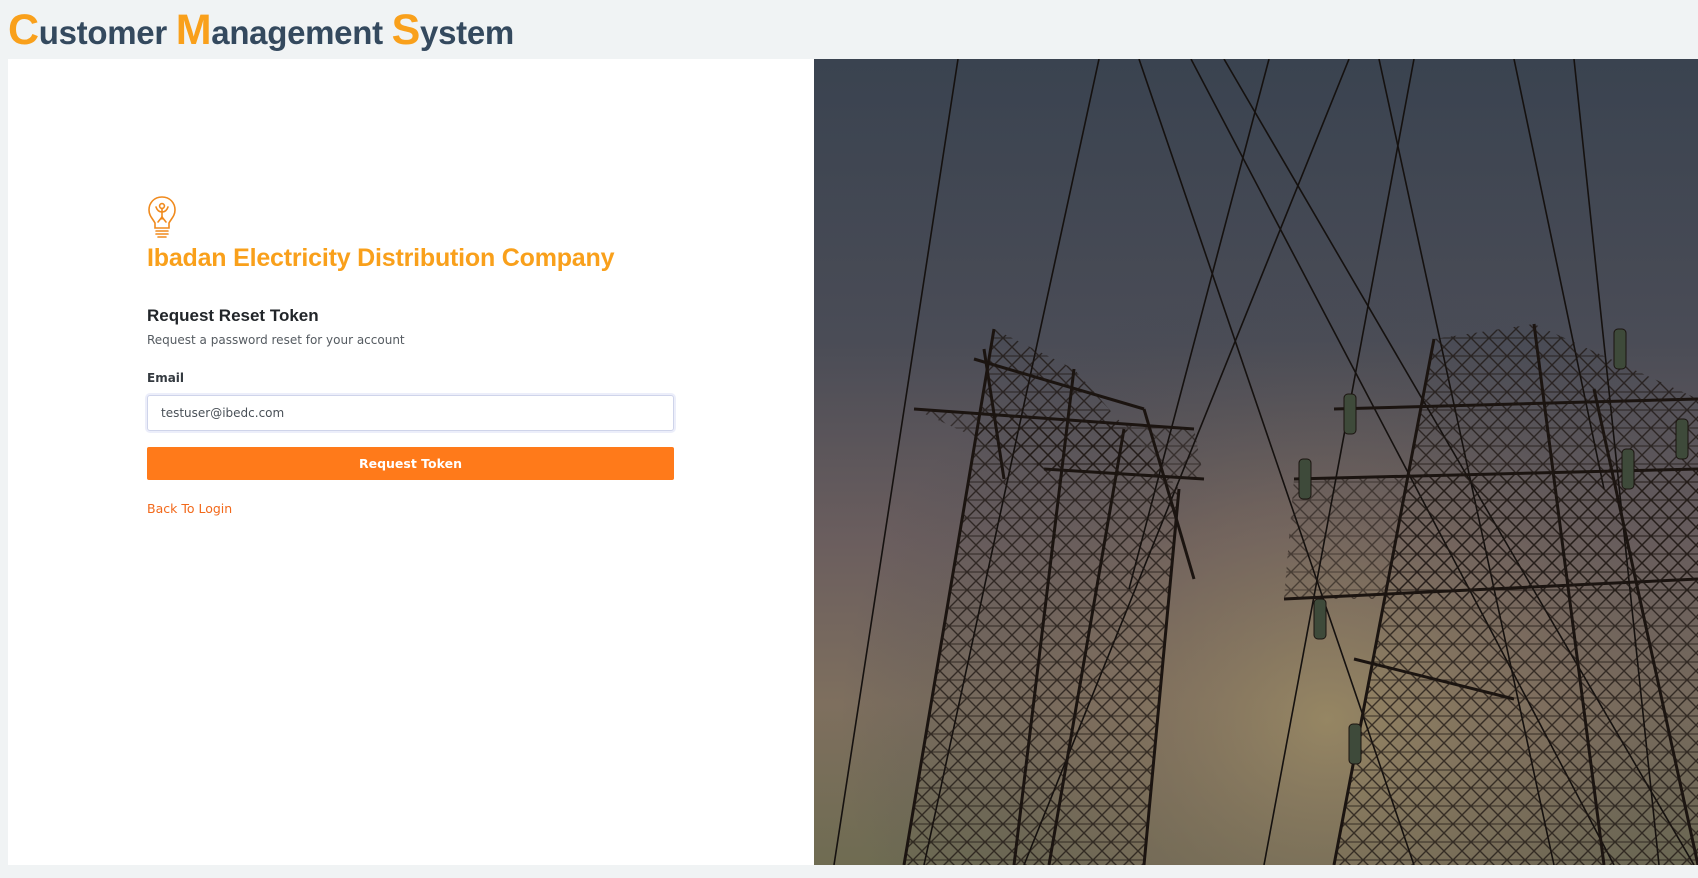 The height and width of the screenshot is (878, 1698). Describe the element at coordinates (233, 315) in the screenshot. I see `form-title: Request Reset Token` at that location.